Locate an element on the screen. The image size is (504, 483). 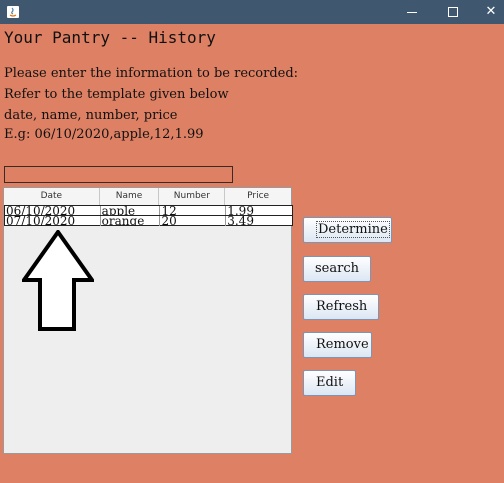
table-row: 07/10/2020 orange 20 3.49 is located at coordinates (148, 220).